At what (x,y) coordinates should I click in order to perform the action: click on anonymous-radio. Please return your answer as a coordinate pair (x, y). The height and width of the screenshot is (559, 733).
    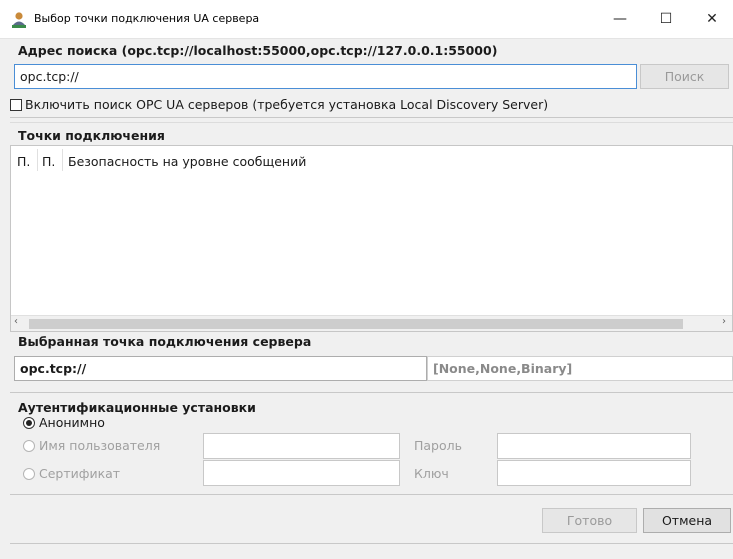
    Looking at the image, I should click on (29, 422).